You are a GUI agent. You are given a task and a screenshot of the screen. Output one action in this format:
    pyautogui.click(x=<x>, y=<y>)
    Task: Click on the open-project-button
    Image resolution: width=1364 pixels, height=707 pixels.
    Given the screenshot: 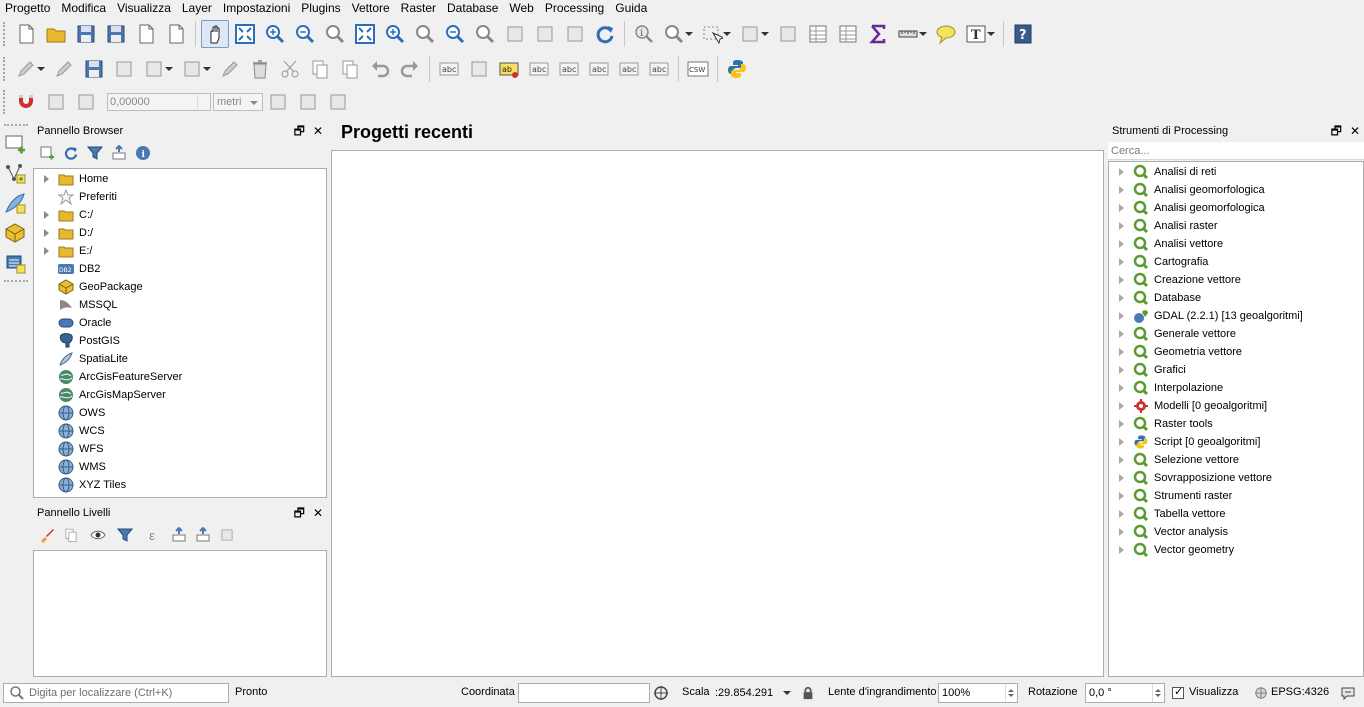 What is the action you would take?
    pyautogui.click(x=56, y=34)
    